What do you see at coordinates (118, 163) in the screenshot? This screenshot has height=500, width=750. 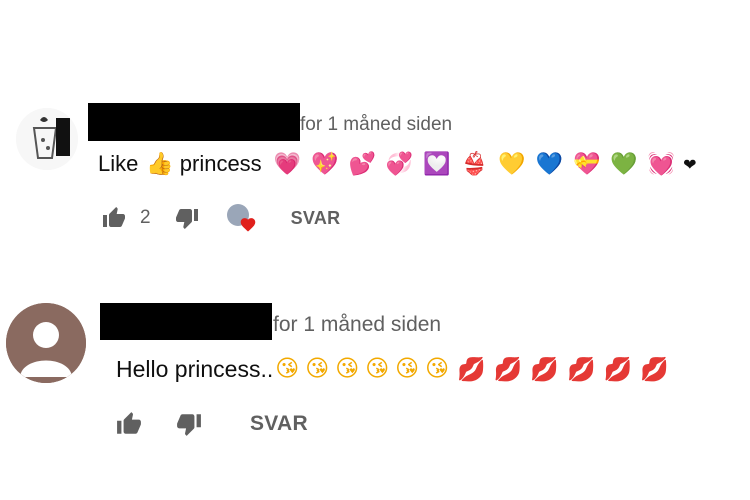 I see `comment-text-part1: Like` at bounding box center [118, 163].